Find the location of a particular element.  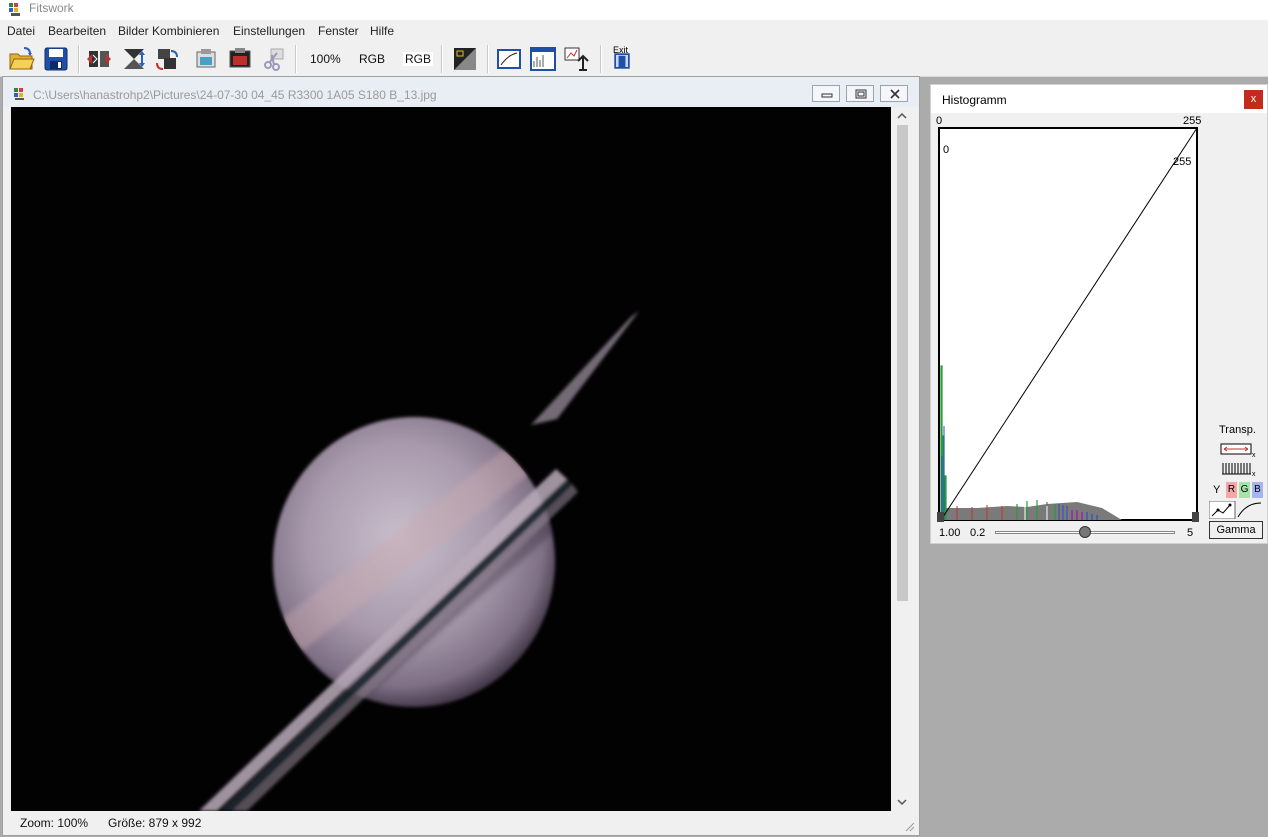

gamma-slider-thumb is located at coordinates (1085, 532).